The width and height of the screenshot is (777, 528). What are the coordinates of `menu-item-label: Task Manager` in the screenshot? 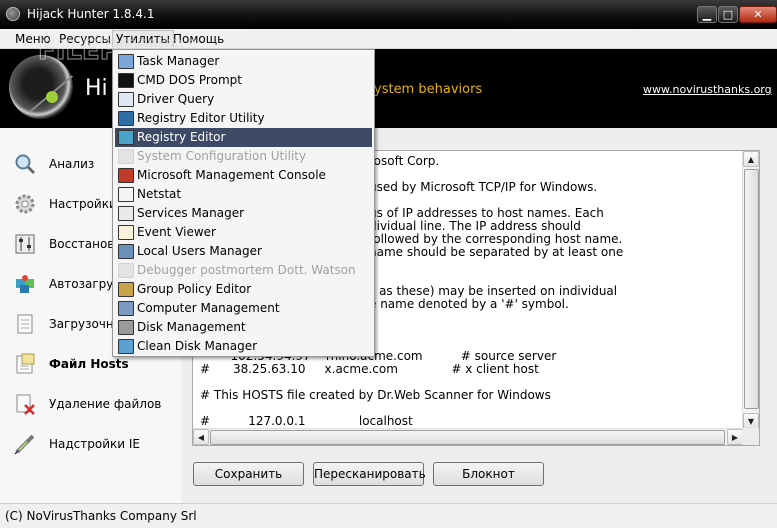 It's located at (178, 61).